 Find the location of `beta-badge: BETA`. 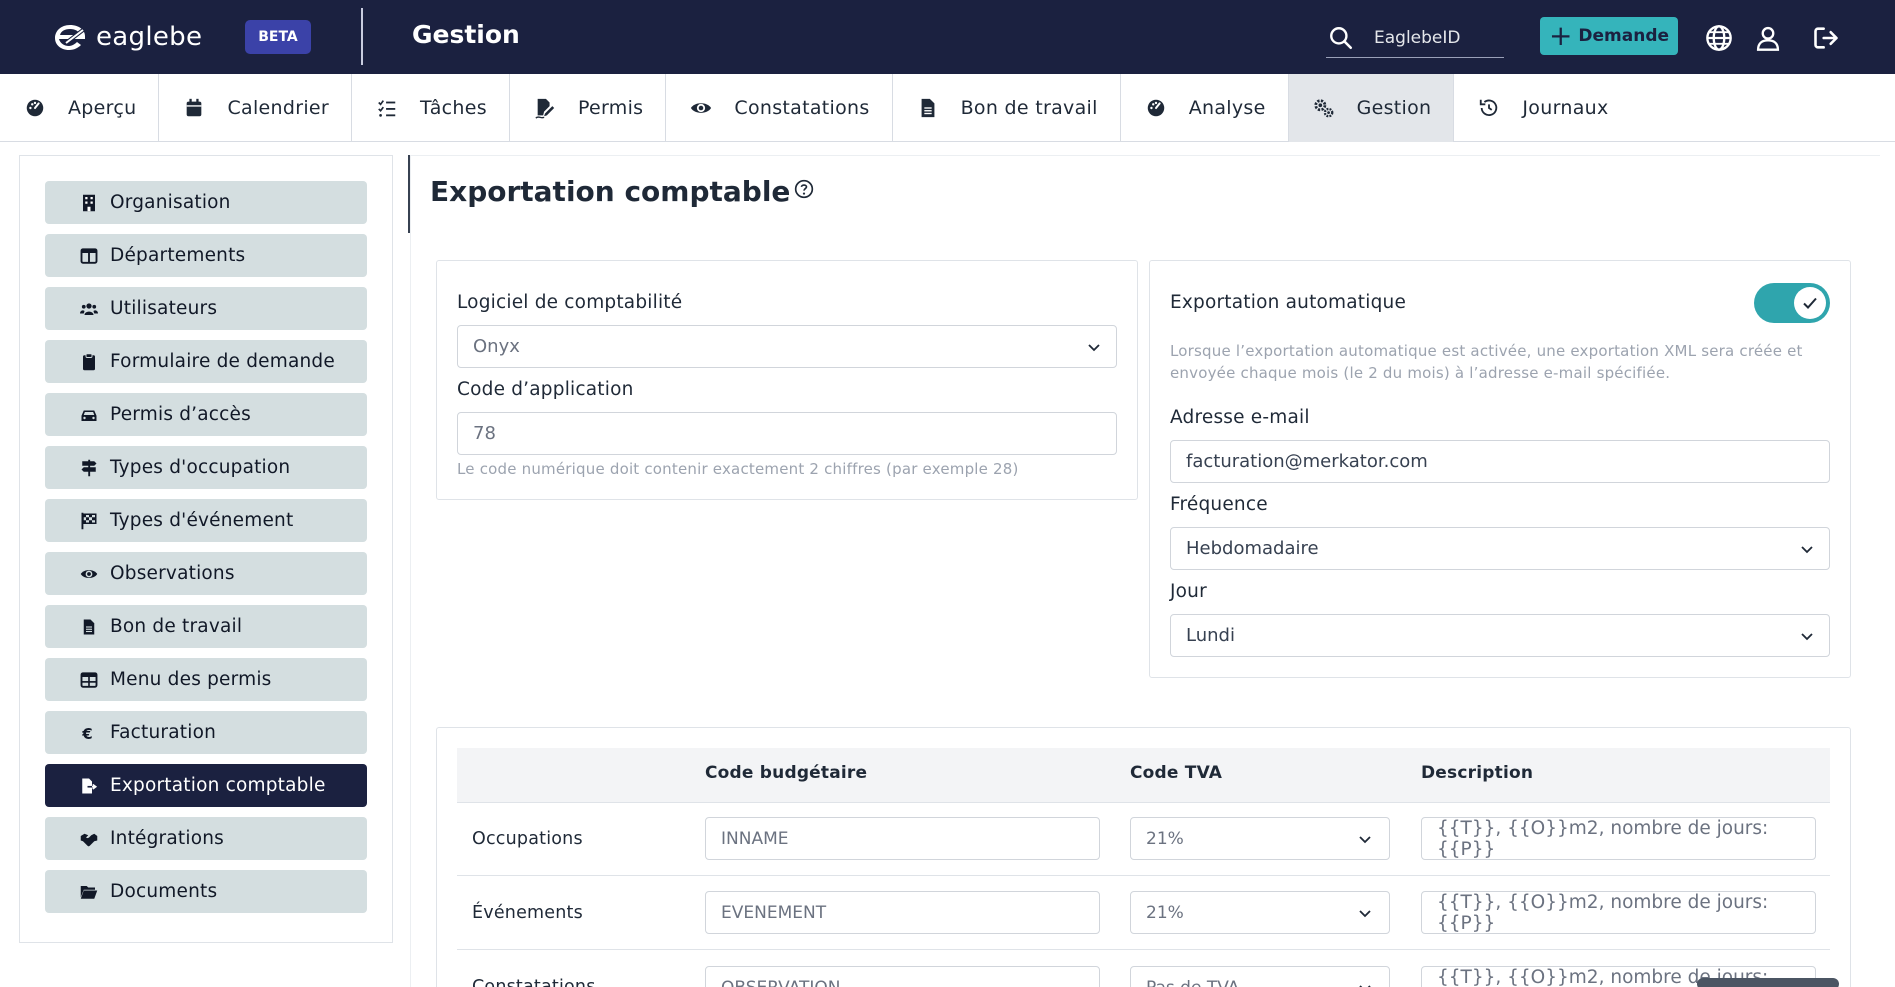

beta-badge: BETA is located at coordinates (278, 37).